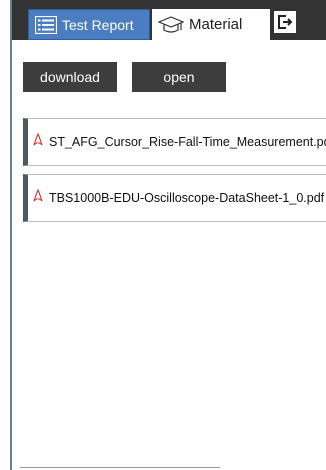 The image size is (326, 470). I want to click on tab-material: Material, so click(211, 24).